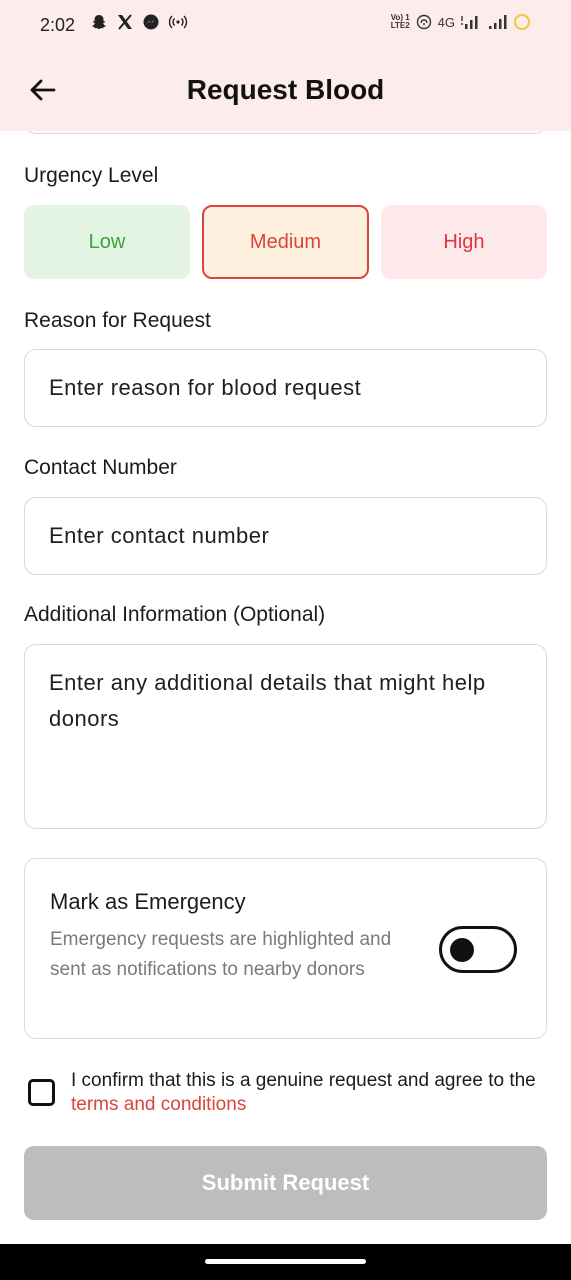 The image size is (571, 1280). What do you see at coordinates (175, 614) in the screenshot?
I see `additional-info-label: Additional Information (Optional)` at bounding box center [175, 614].